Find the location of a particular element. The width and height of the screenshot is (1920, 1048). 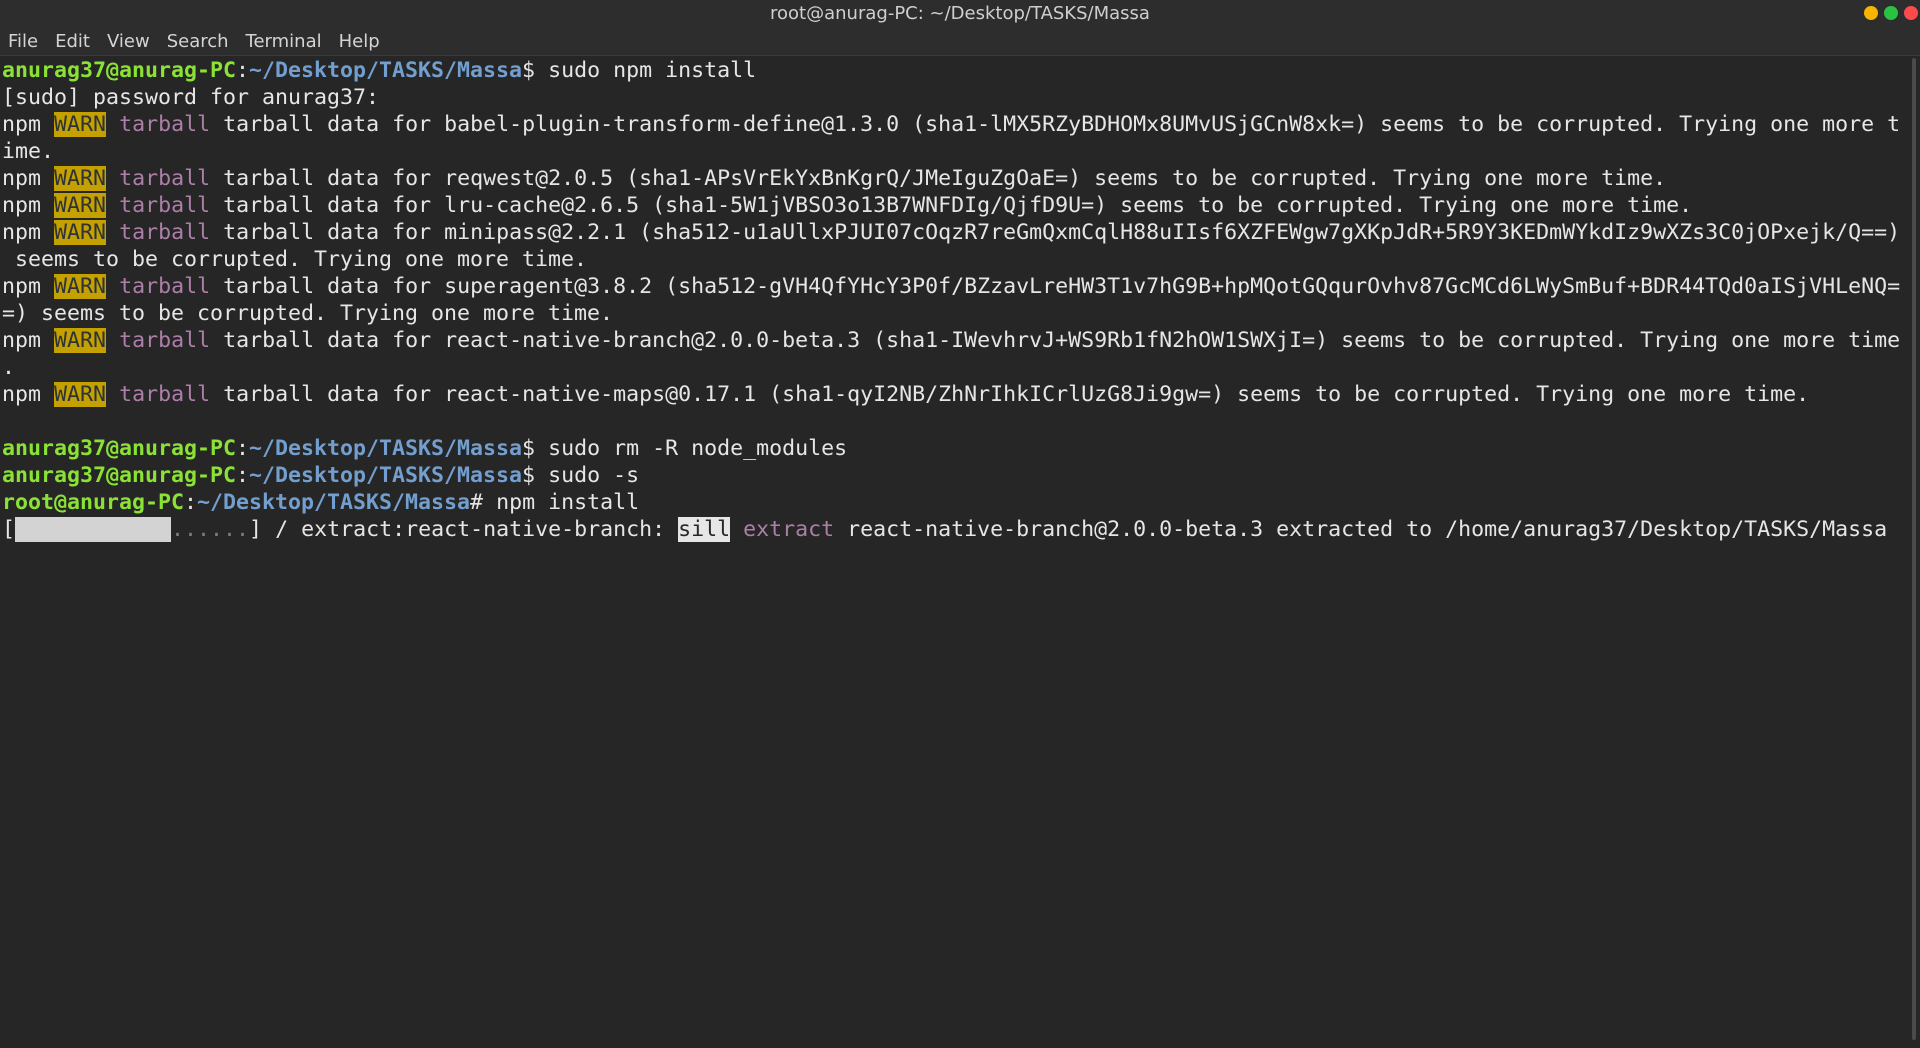

window-title: root@anurag-PC: ~/Desktop/TASKS/Massa is located at coordinates (960, 13).